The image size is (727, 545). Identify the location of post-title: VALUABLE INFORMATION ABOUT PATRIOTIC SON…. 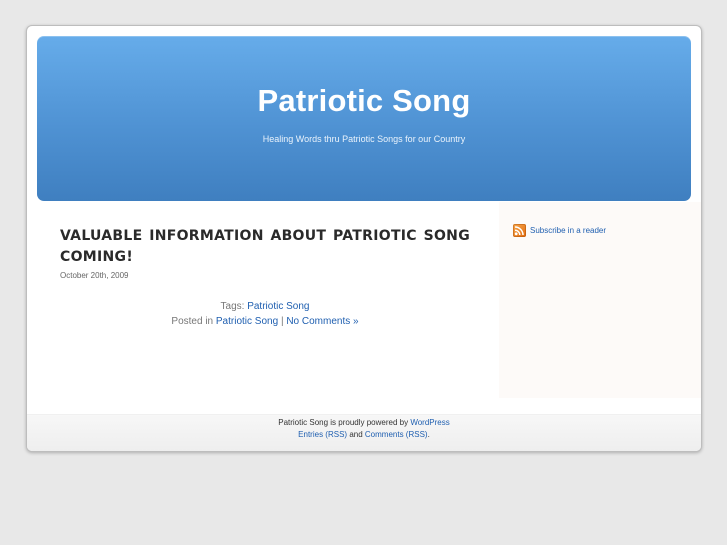
(265, 247).